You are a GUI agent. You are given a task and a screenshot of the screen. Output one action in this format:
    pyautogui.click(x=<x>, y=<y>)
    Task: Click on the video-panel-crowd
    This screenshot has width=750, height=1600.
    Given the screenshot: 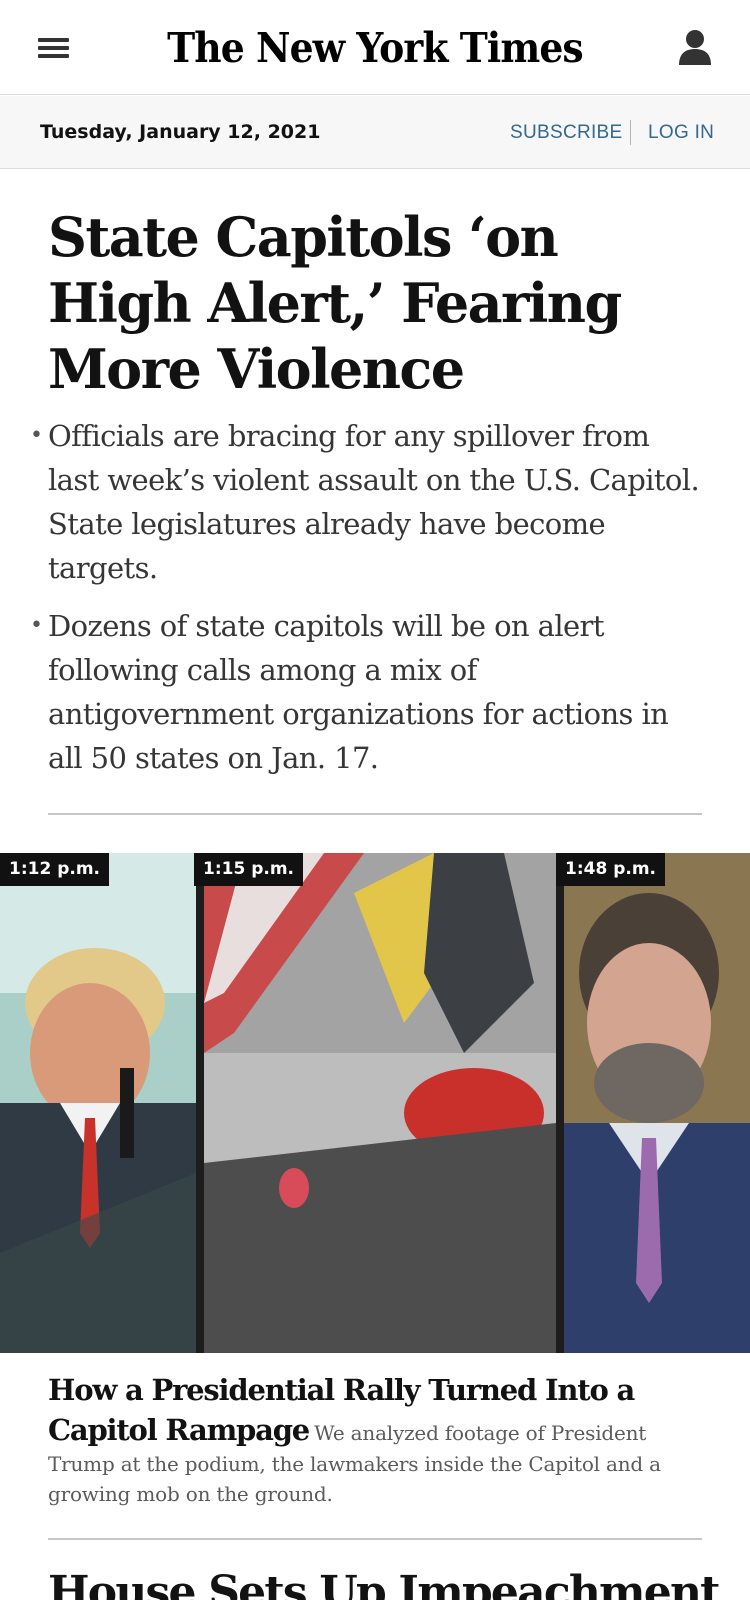 What is the action you would take?
    pyautogui.click(x=380, y=1103)
    